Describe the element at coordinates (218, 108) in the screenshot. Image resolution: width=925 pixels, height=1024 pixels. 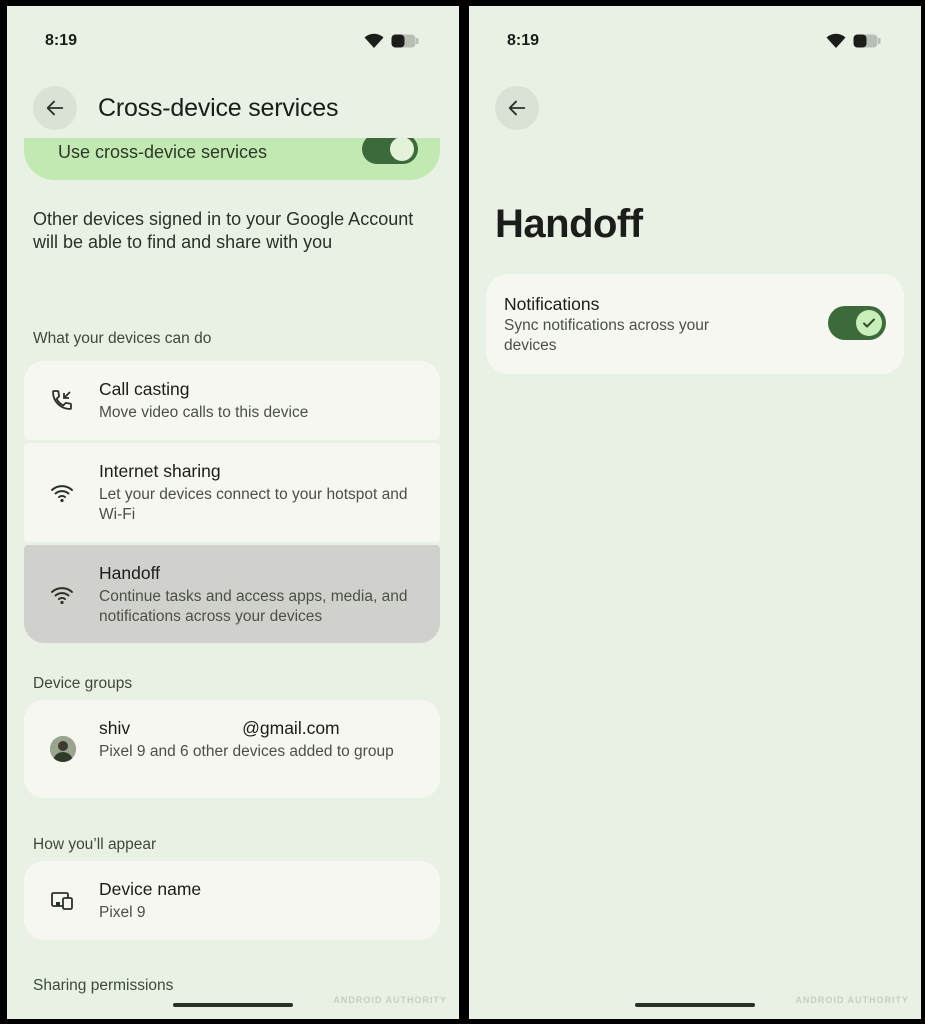
I see `page-title: Cross-device services` at that location.